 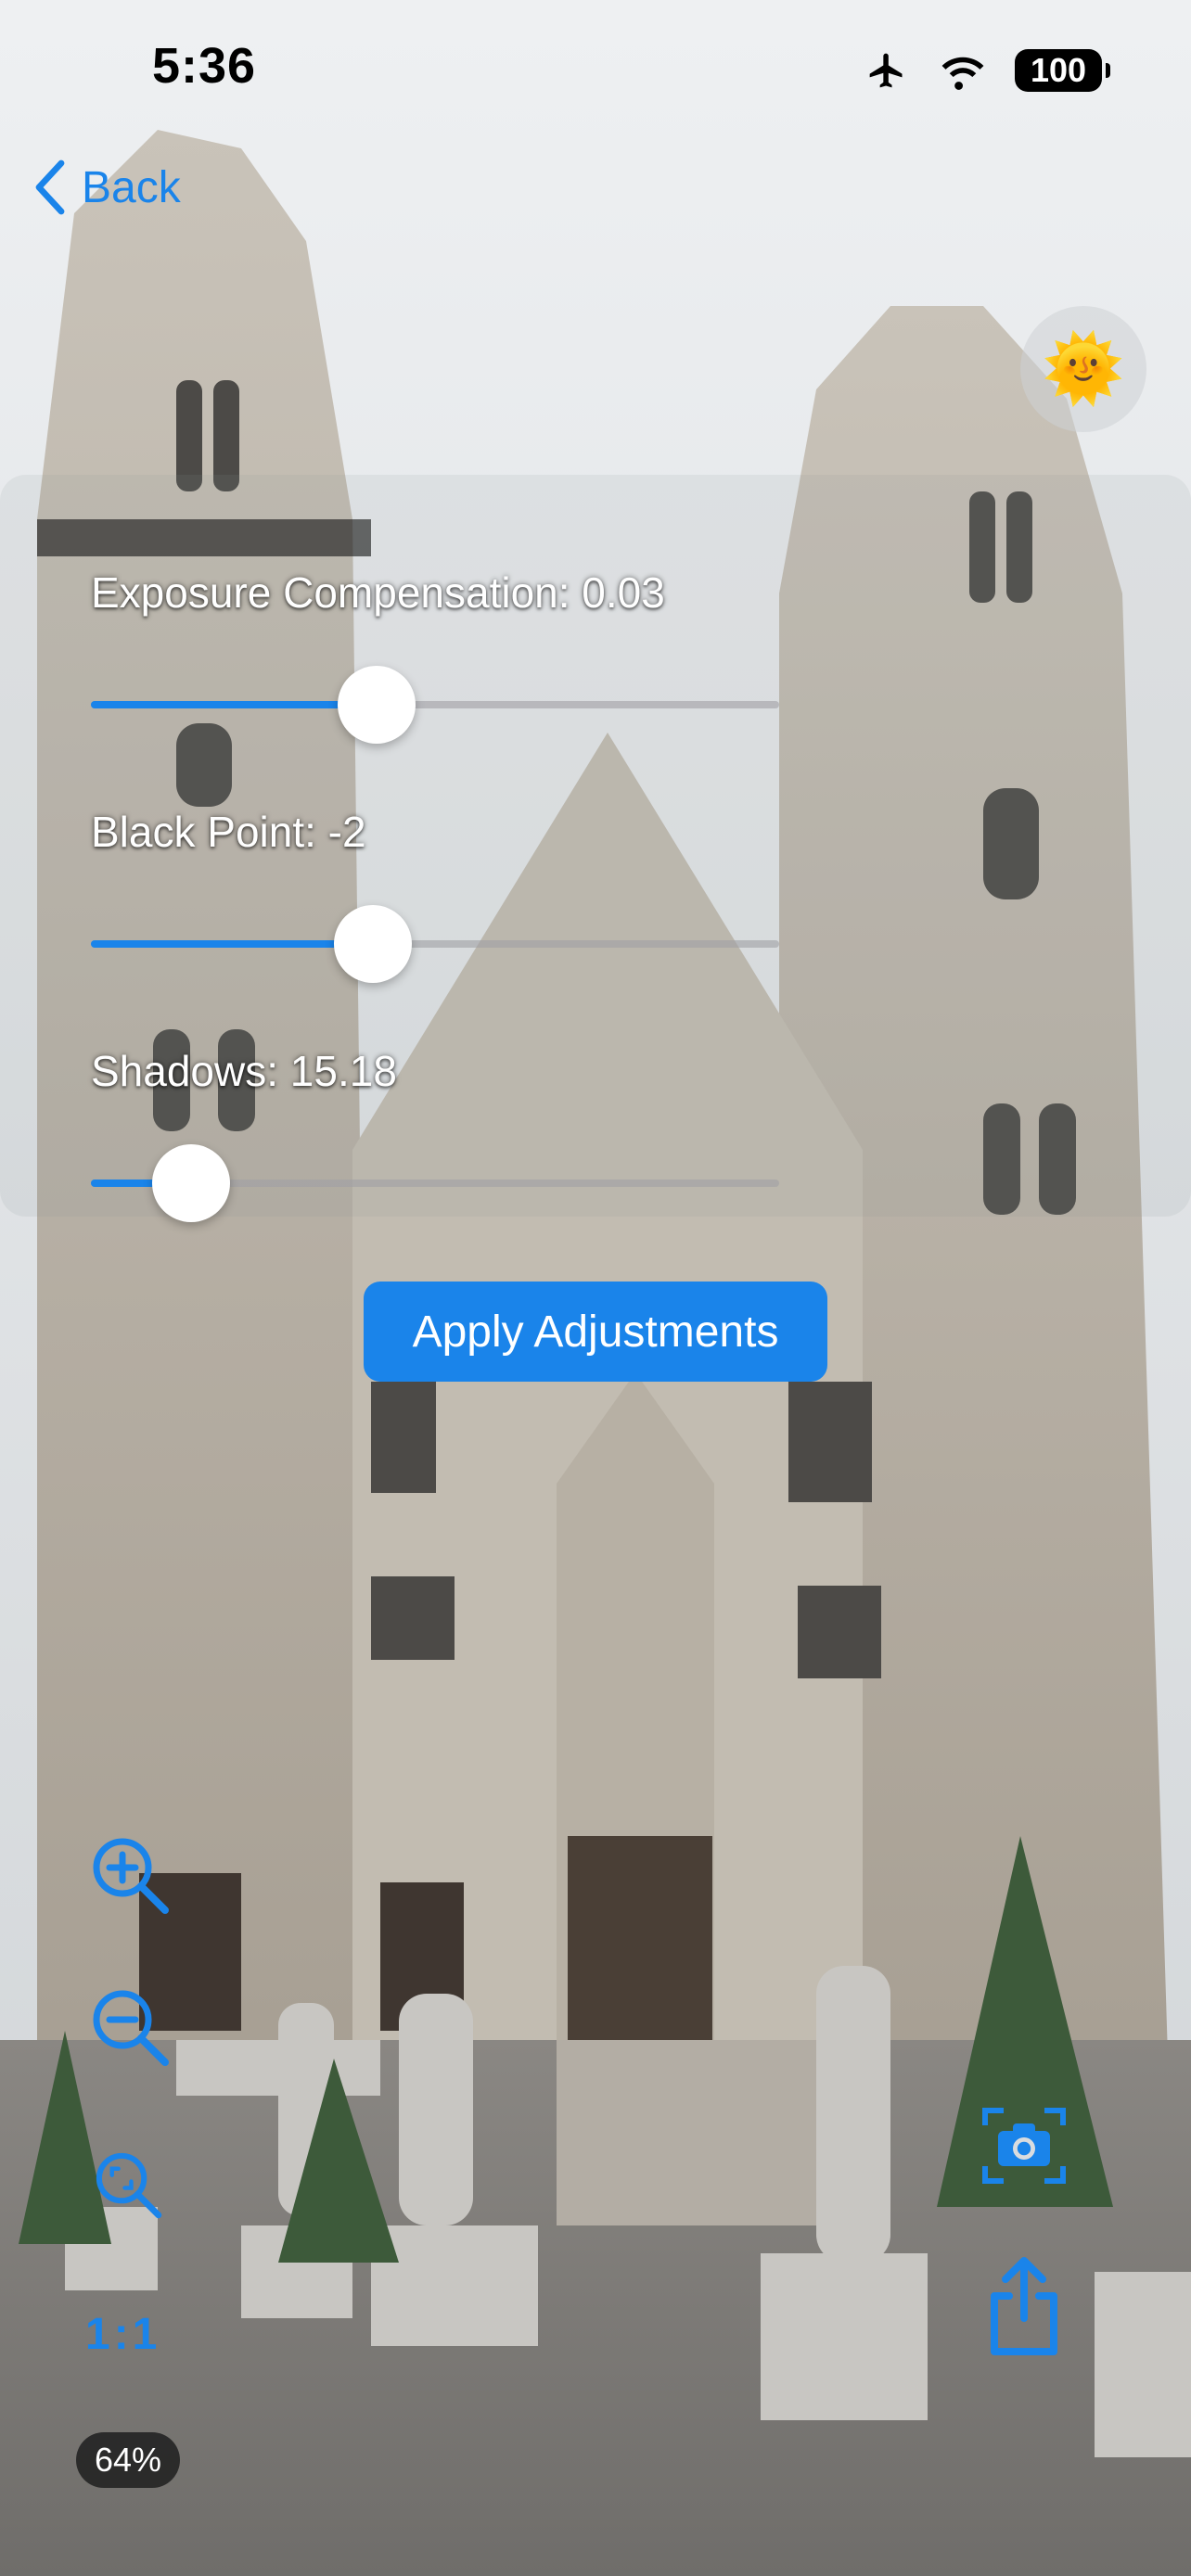 I want to click on black-point-slider, so click(x=435, y=944).